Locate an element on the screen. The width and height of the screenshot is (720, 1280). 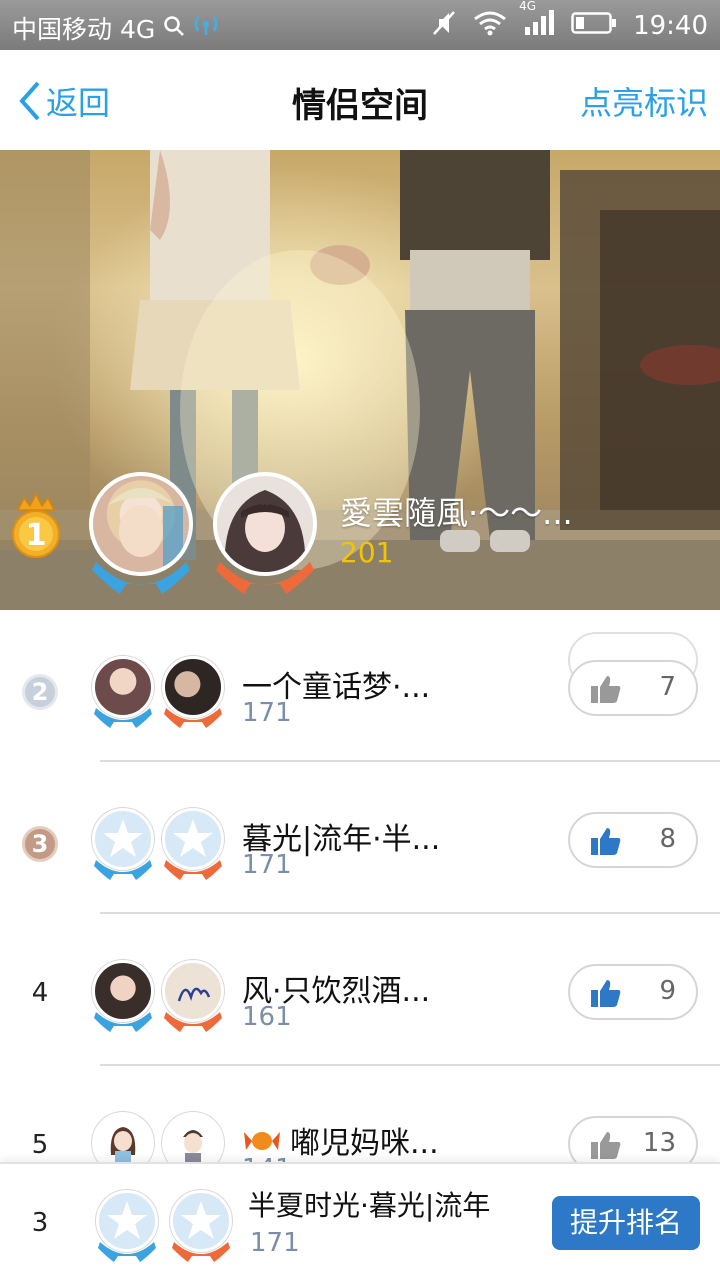
my-couple-name: 半夏时光·暮光|流年 is located at coordinates (369, 1205).